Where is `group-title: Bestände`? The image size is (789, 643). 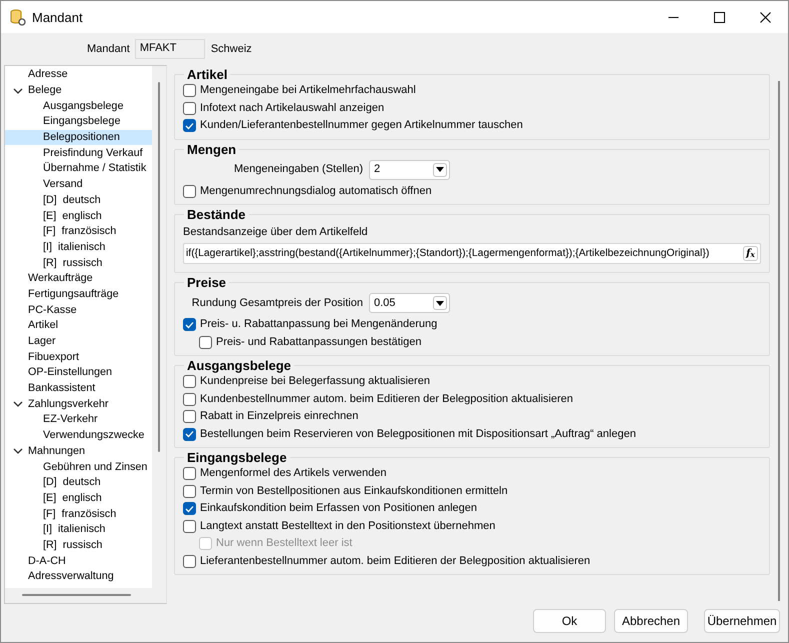 group-title: Bestände is located at coordinates (216, 214).